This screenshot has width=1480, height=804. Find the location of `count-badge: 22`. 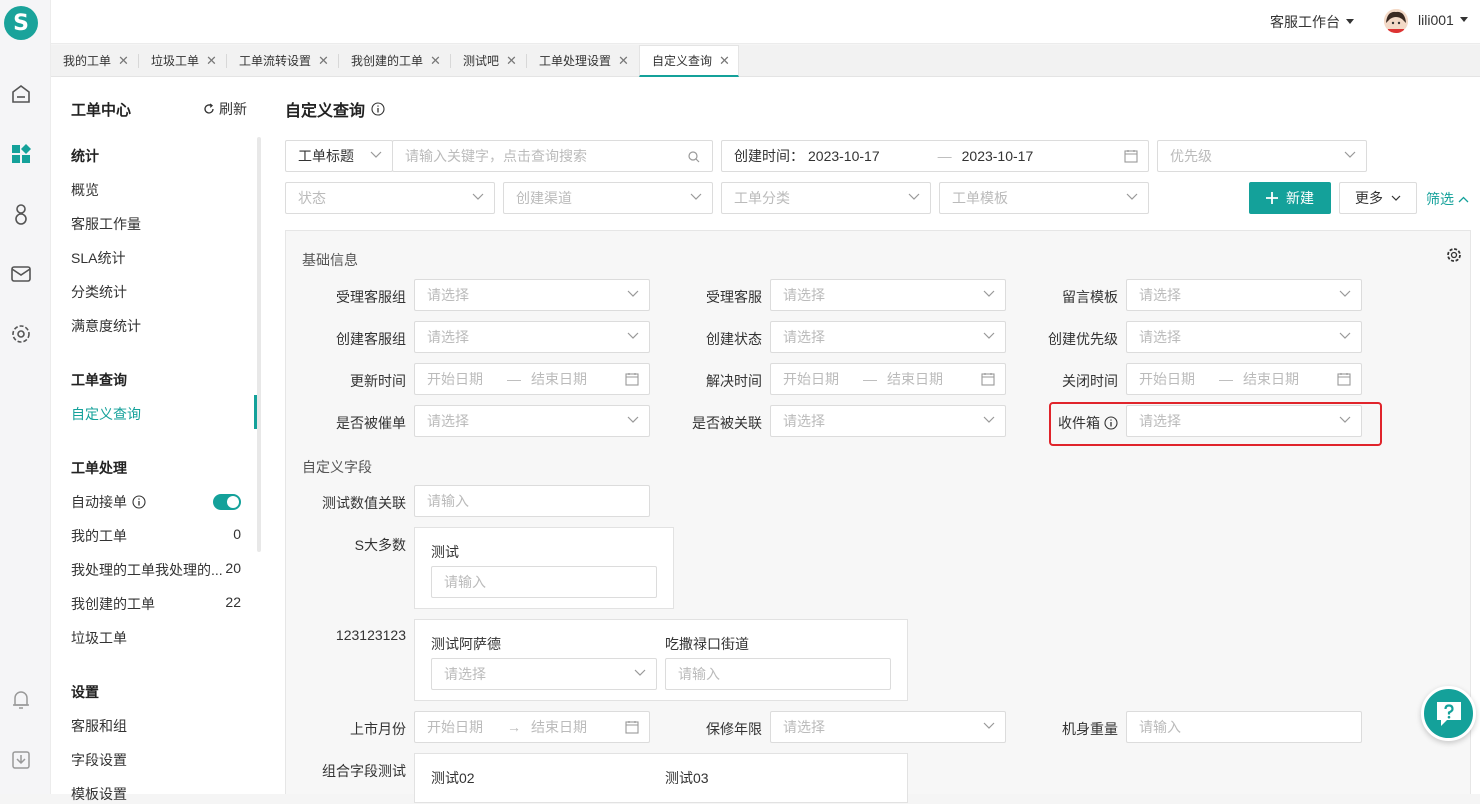

count-badge: 22 is located at coordinates (233, 602).